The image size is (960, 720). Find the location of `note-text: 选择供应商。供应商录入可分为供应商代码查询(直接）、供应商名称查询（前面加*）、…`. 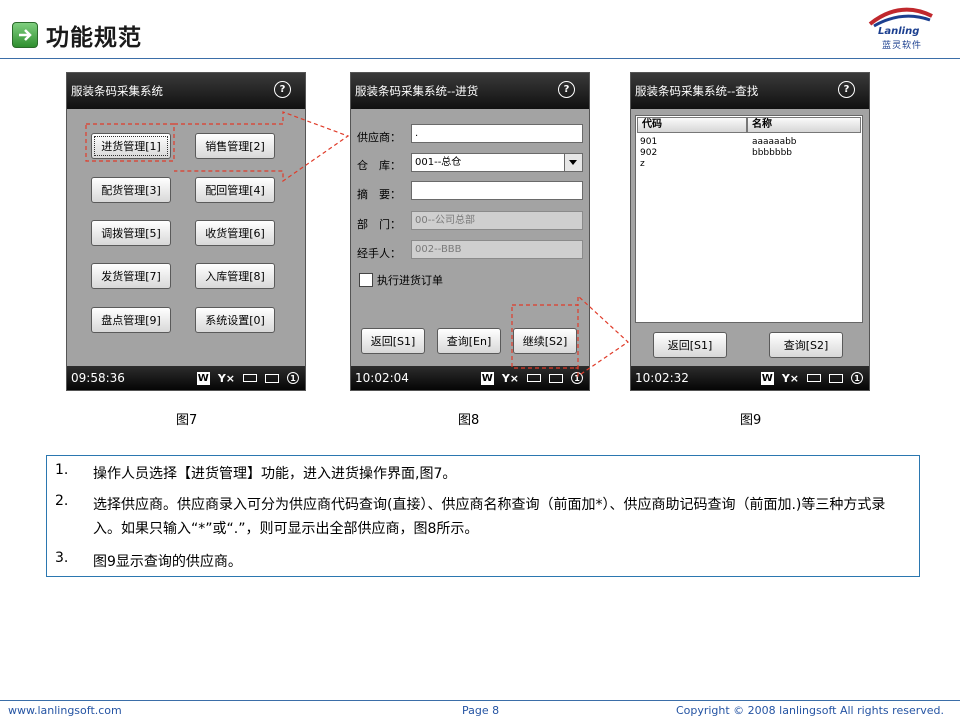

note-text: 选择供应商。供应商录入可分为供应商代码查询(直接）、供应商名称查询（前面加*）、… is located at coordinates (489, 517).